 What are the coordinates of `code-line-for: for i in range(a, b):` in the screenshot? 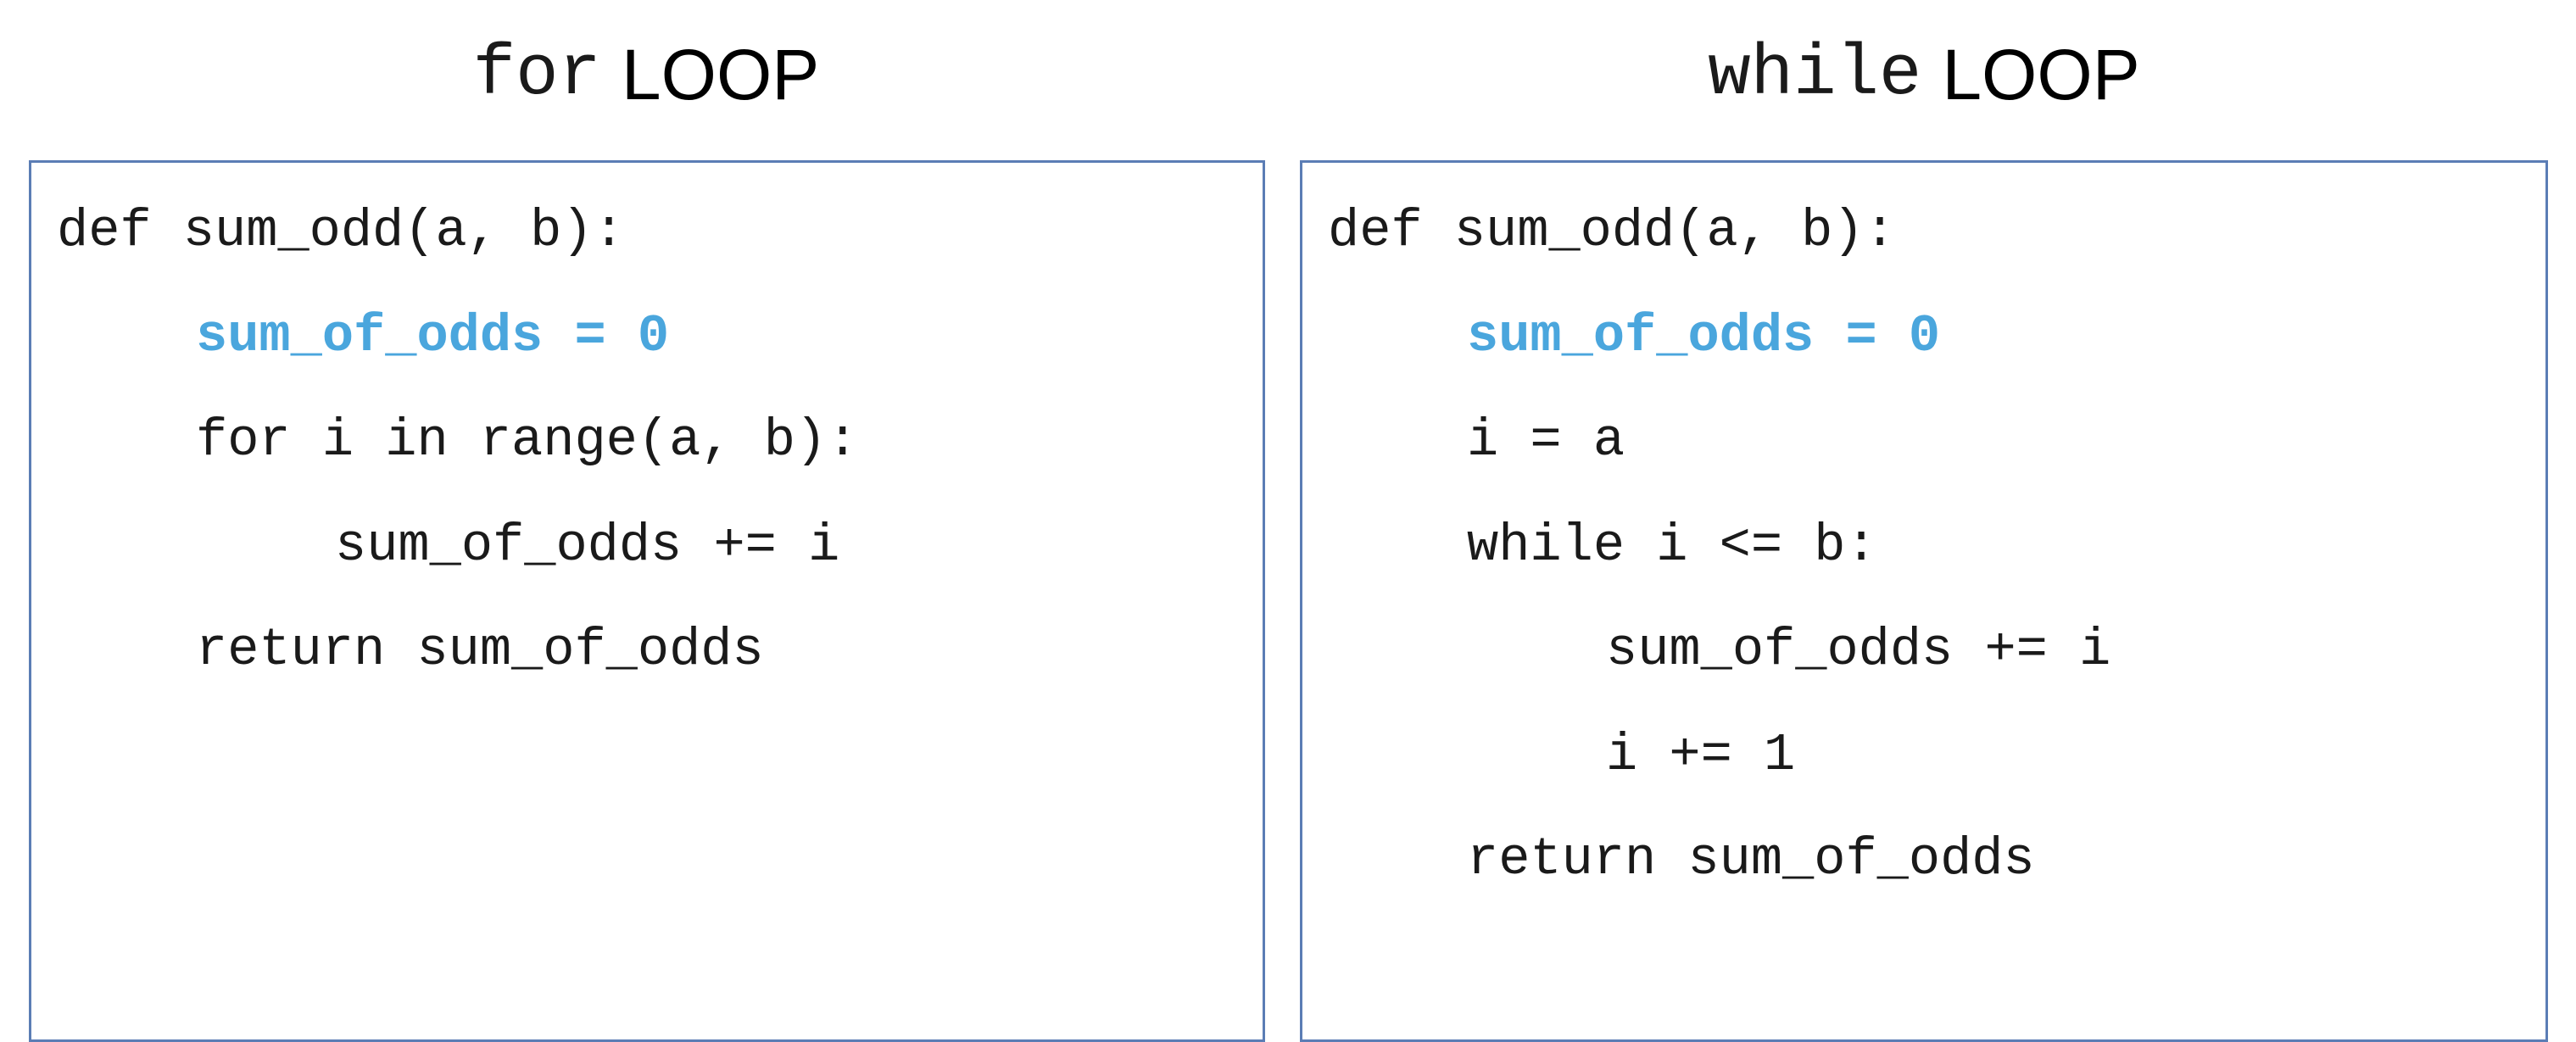 It's located at (527, 441).